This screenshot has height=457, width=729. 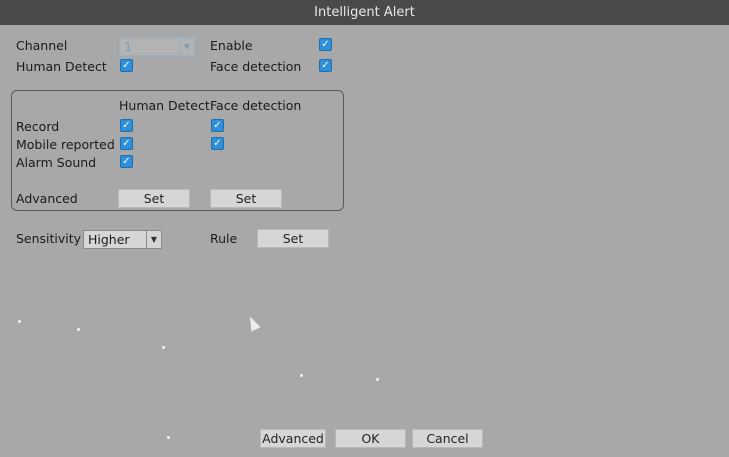 I want to click on human-detect-label: Human Detect, so click(x=61, y=66).